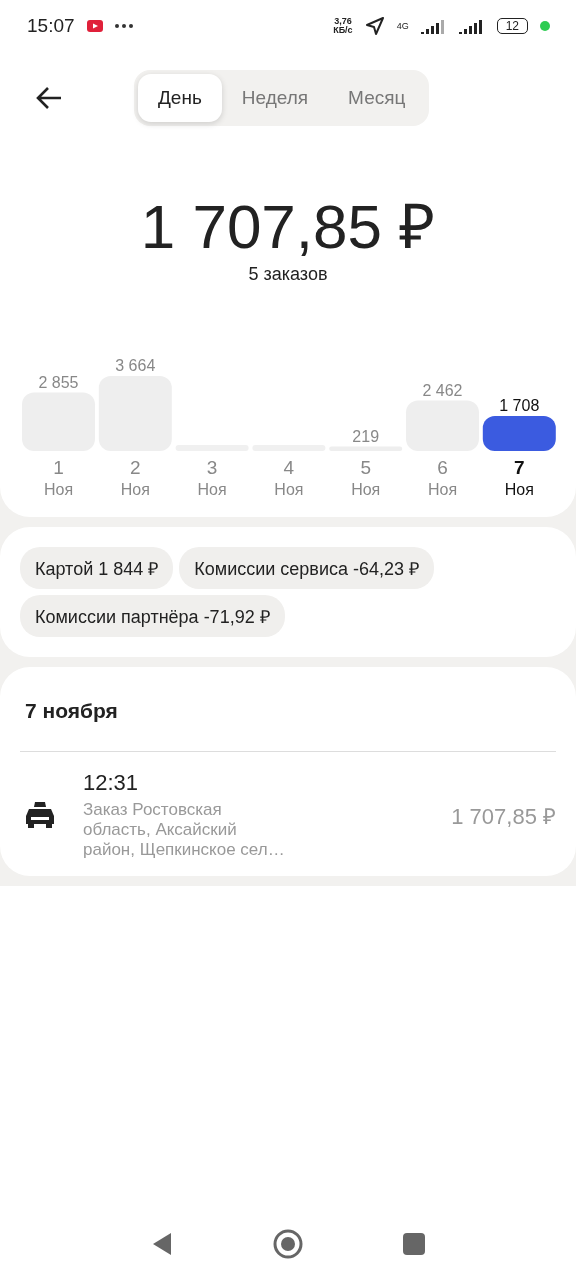 This screenshot has height=1280, width=576. Describe the element at coordinates (288, 227) in the screenshot. I see `total-amount: 1 707,85 ₽` at that location.